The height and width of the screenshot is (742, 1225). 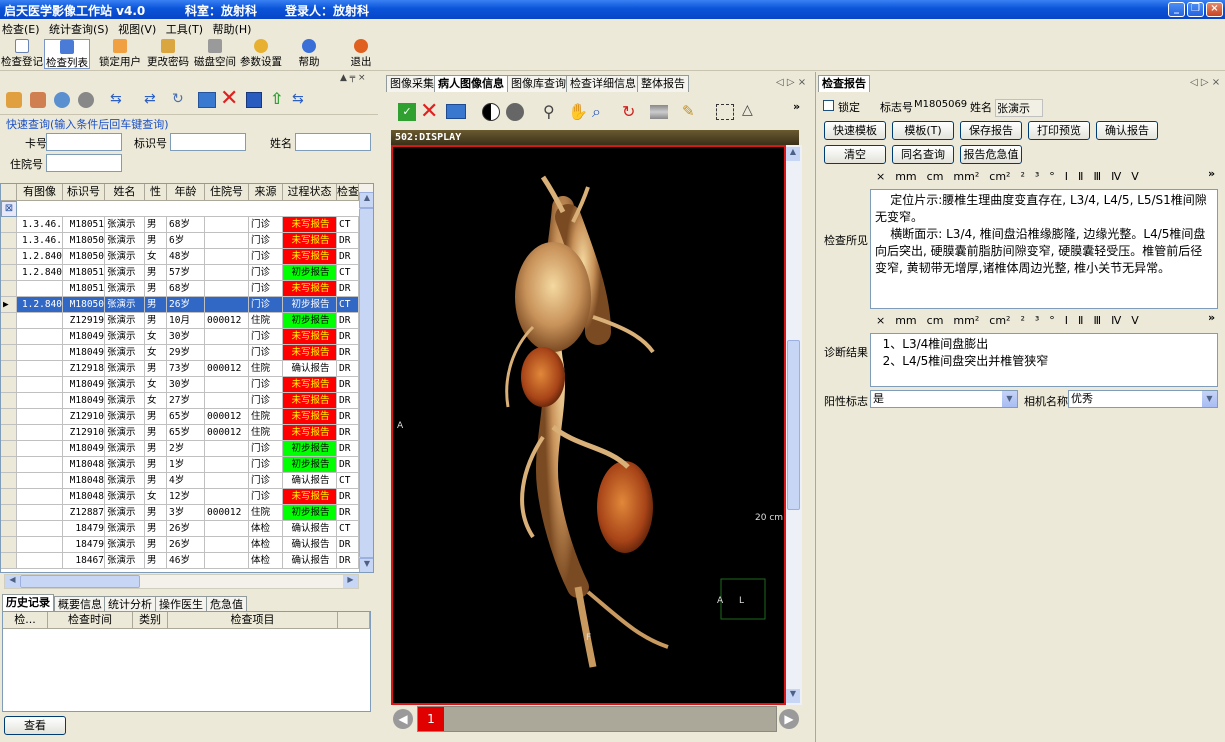 What do you see at coordinates (350, 581) in the screenshot?
I see `scroll-right-icon: ▶` at bounding box center [350, 581].